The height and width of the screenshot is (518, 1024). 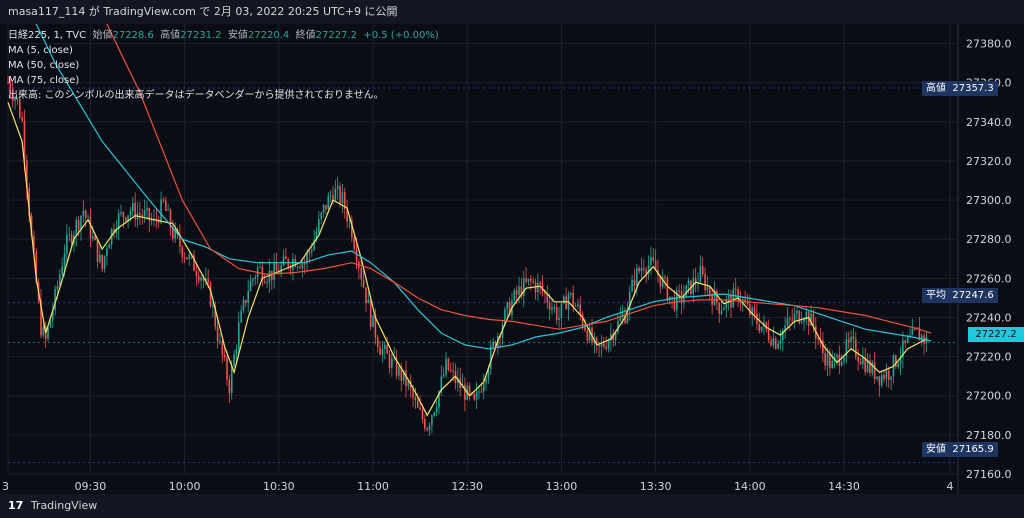 What do you see at coordinates (936, 295) in the screenshot?
I see `avg-tag-label: 平均` at bounding box center [936, 295].